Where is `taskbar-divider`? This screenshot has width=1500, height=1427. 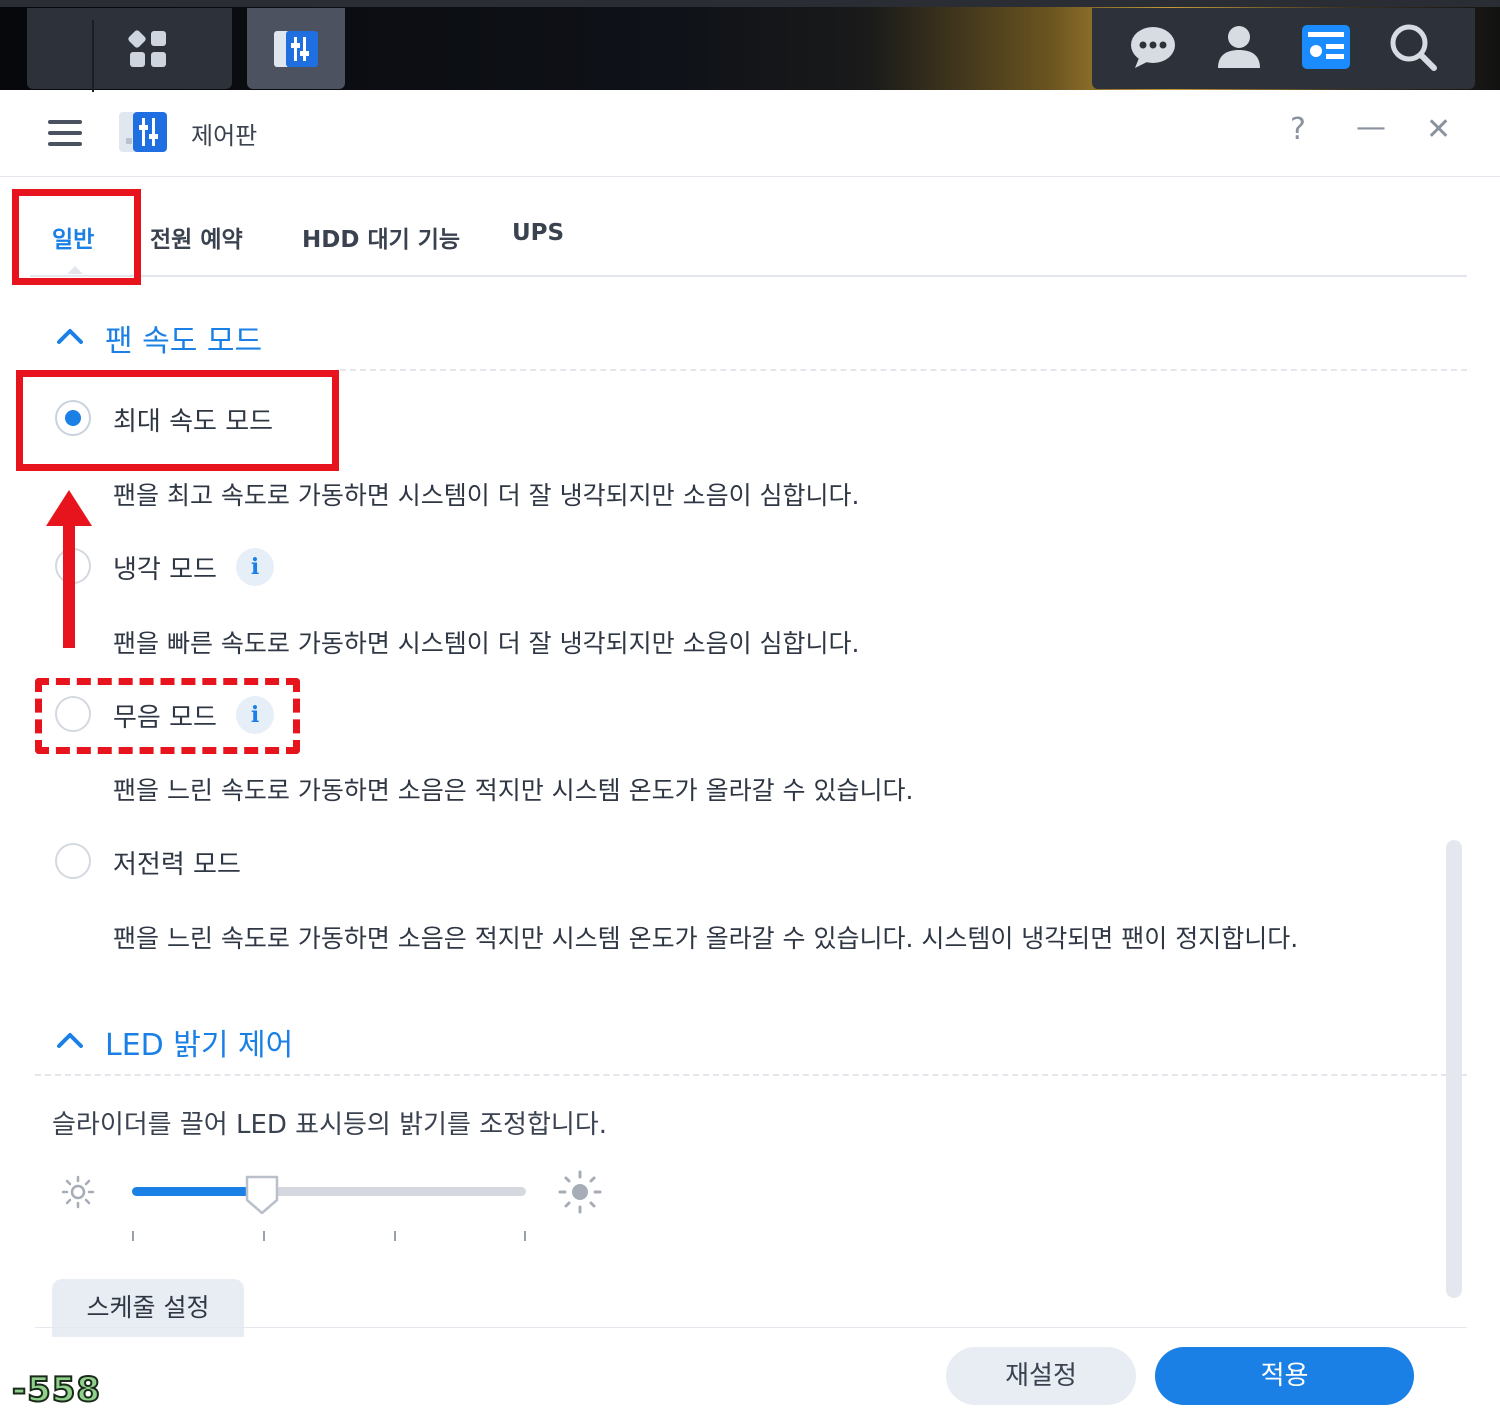
taskbar-divider is located at coordinates (93, 56).